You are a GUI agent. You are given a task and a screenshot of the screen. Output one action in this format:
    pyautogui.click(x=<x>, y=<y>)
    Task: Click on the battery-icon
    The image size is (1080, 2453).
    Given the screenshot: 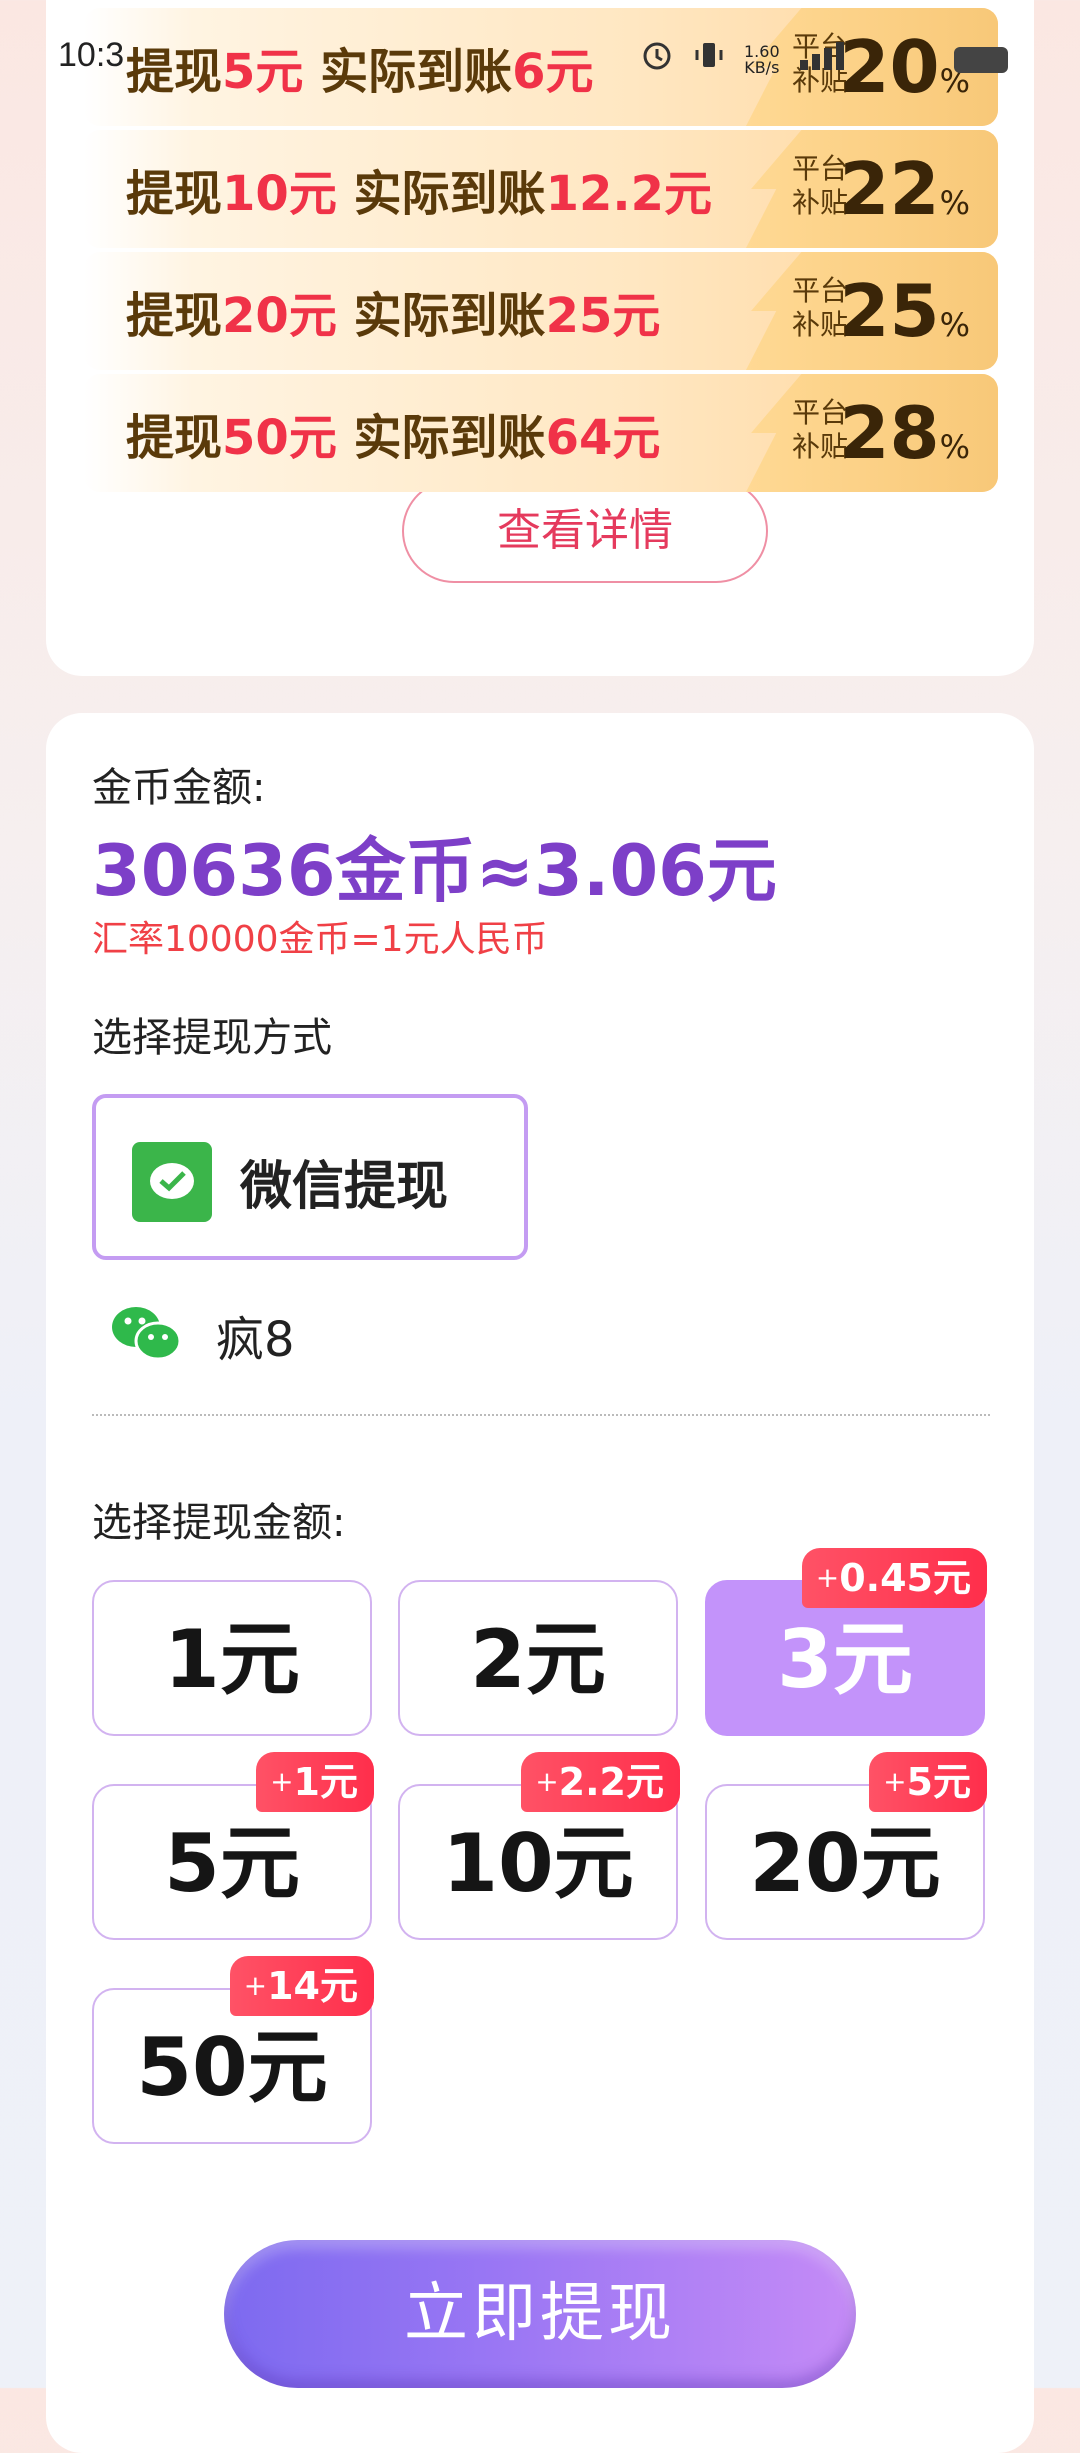 What is the action you would take?
    pyautogui.click(x=980, y=59)
    